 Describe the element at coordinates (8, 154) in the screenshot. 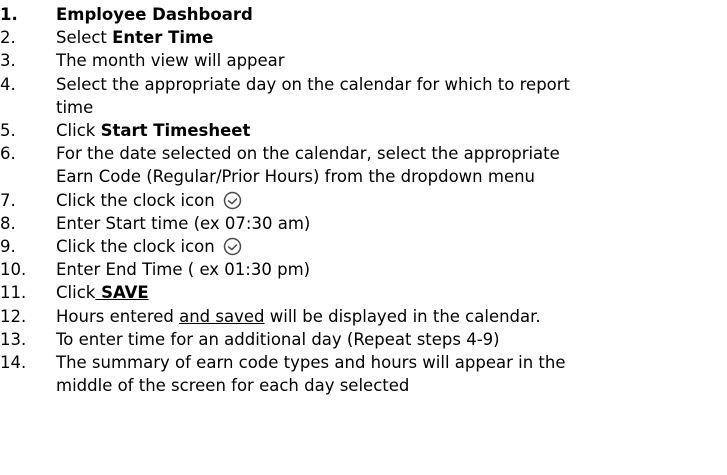

I see `step-number: 6.` at that location.